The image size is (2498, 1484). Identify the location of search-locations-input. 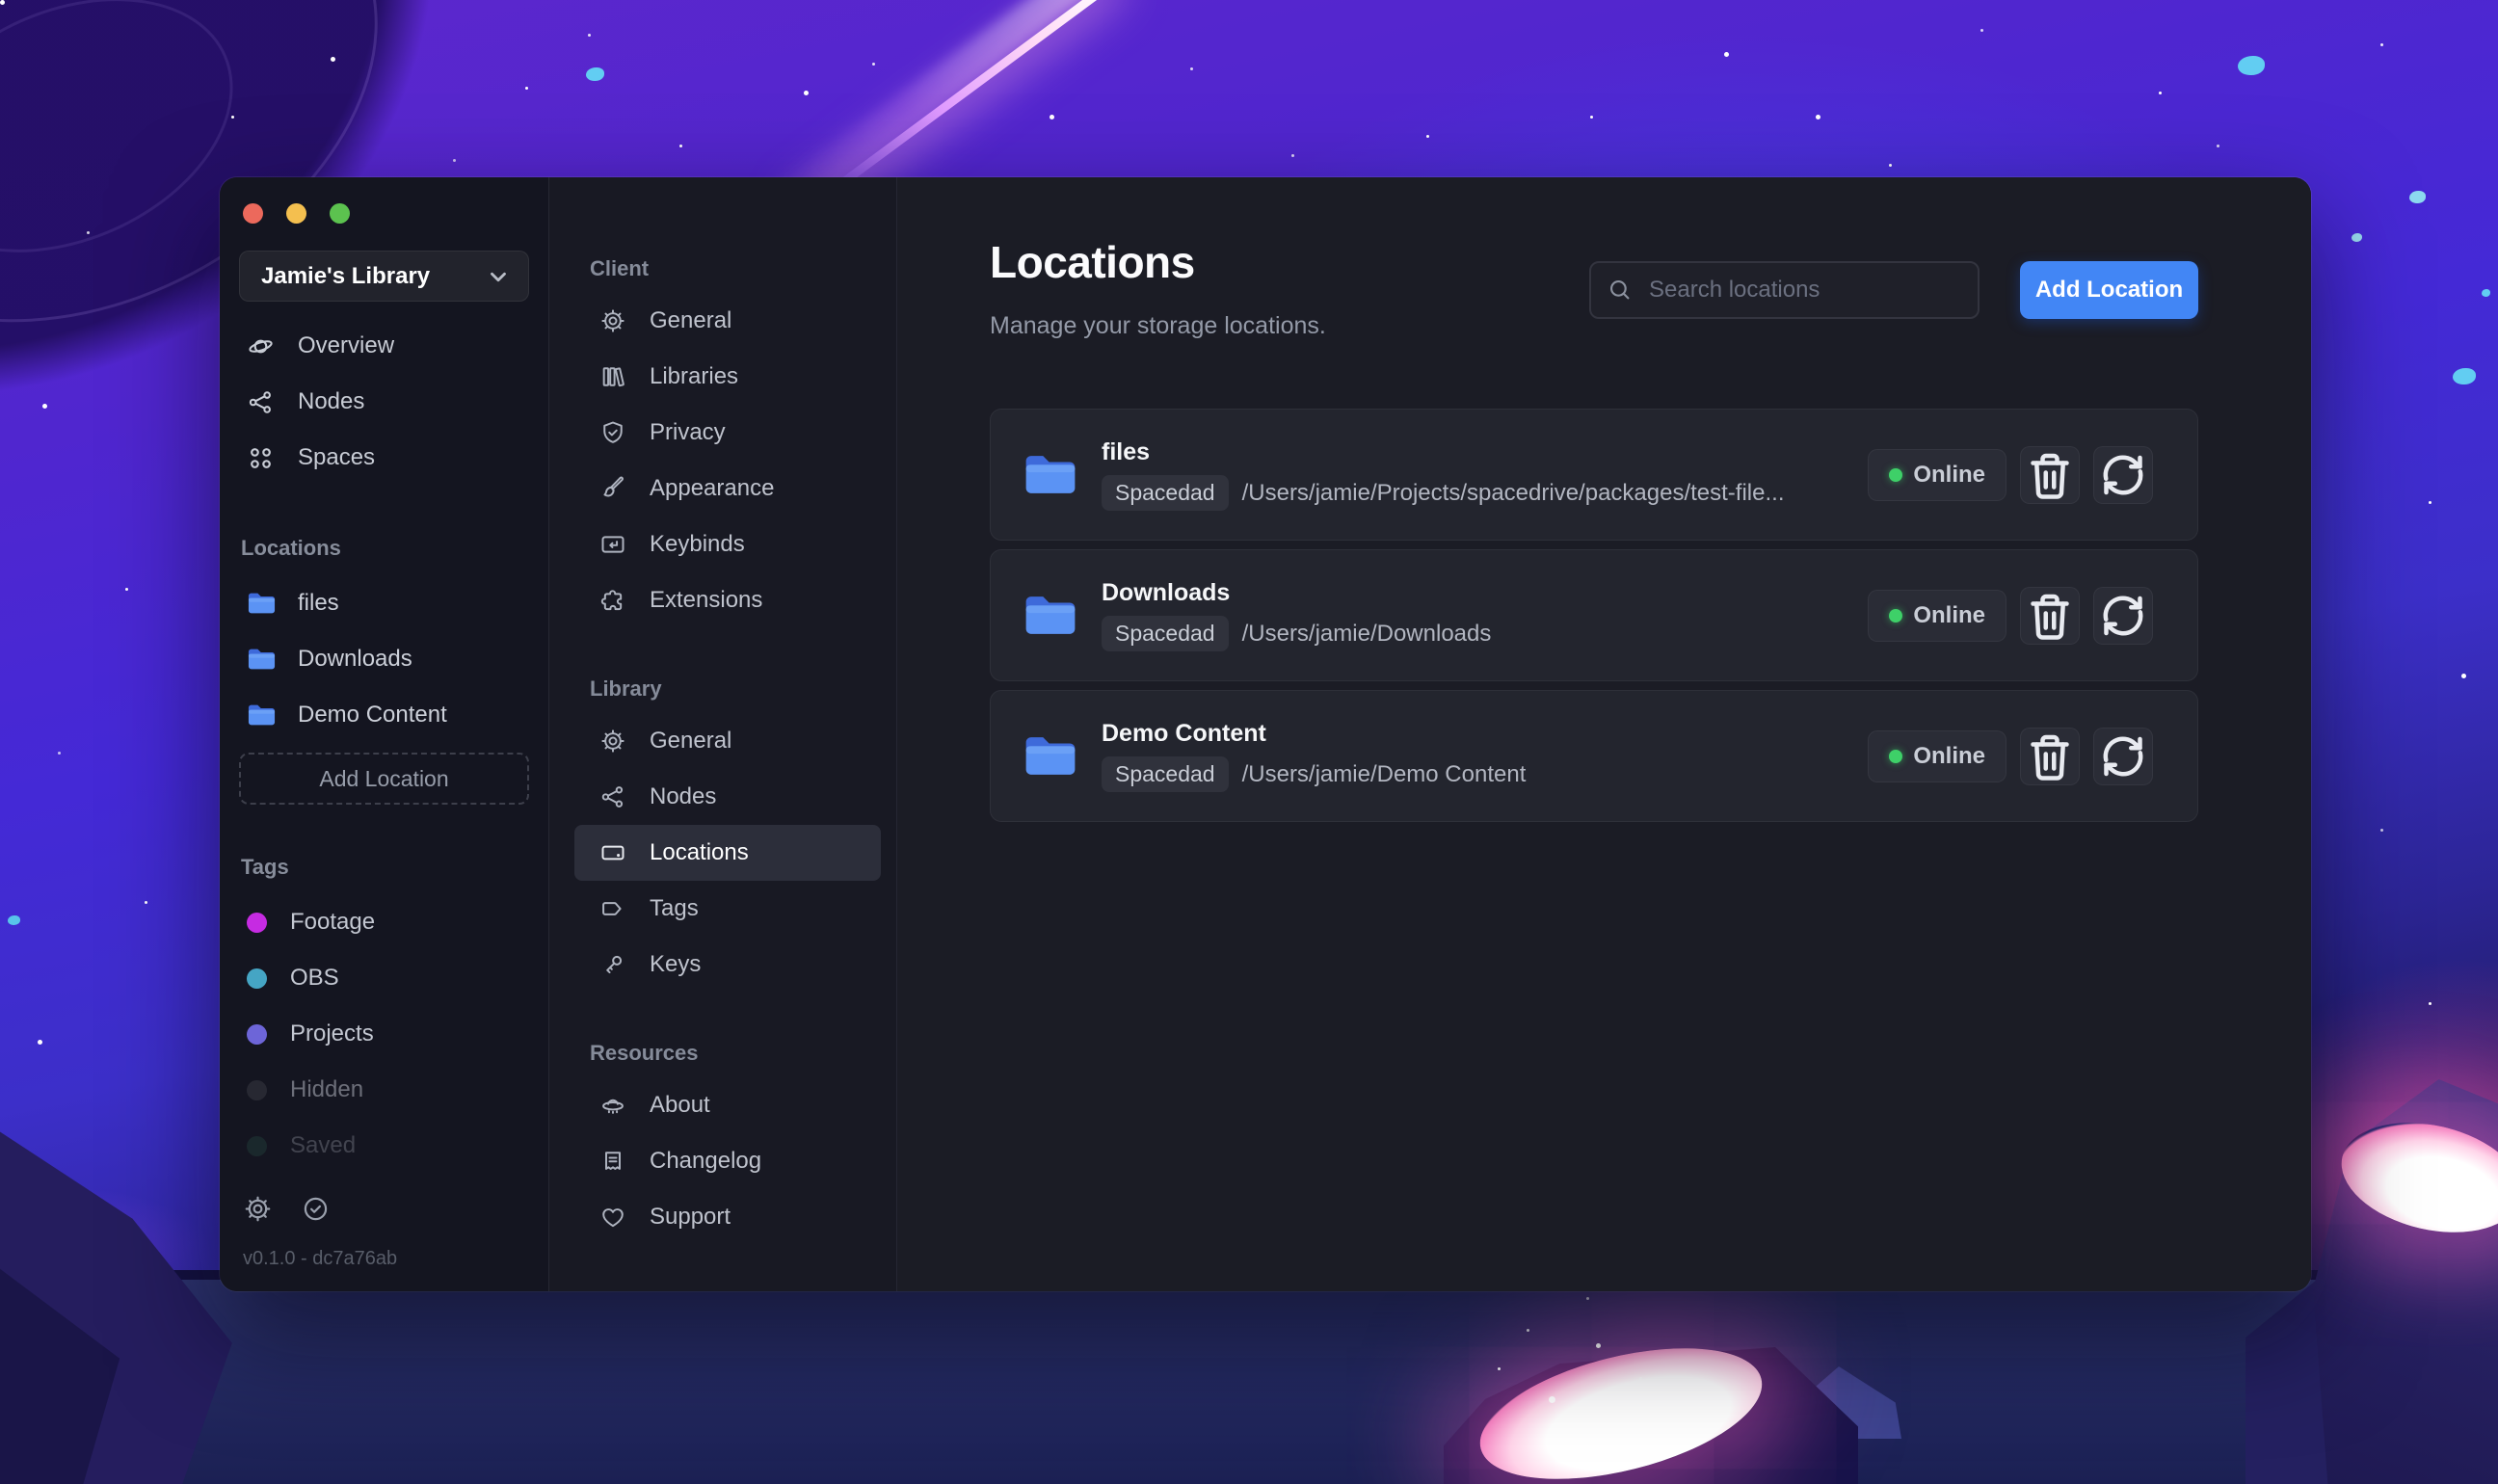
(1784, 290).